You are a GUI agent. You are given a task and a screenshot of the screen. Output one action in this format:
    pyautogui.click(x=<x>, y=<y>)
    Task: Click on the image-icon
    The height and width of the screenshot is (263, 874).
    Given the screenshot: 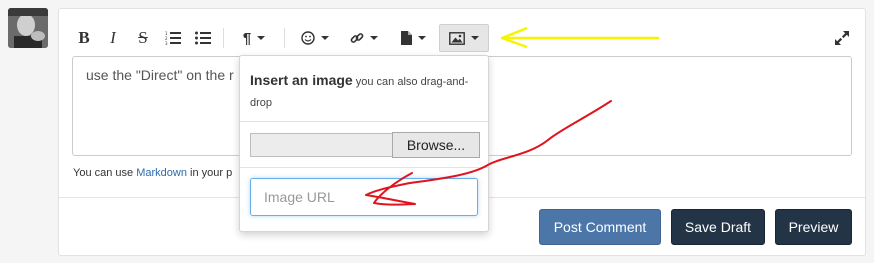 What is the action you would take?
    pyautogui.click(x=464, y=38)
    